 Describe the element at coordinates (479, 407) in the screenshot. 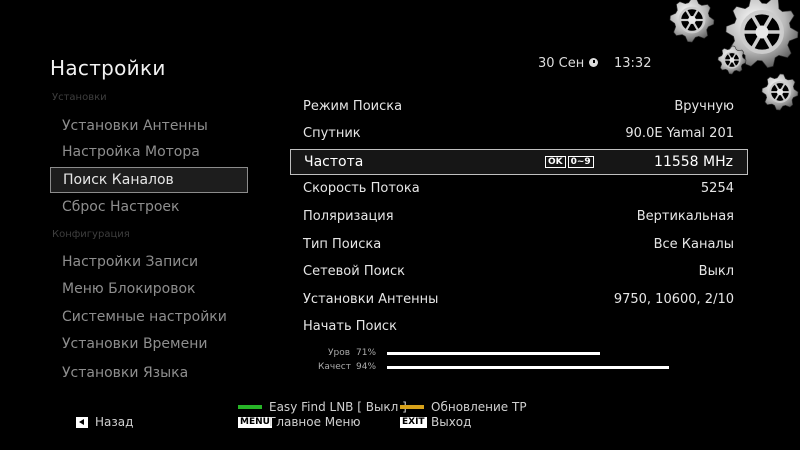

I see `tp-update-label: Обновление TP` at that location.